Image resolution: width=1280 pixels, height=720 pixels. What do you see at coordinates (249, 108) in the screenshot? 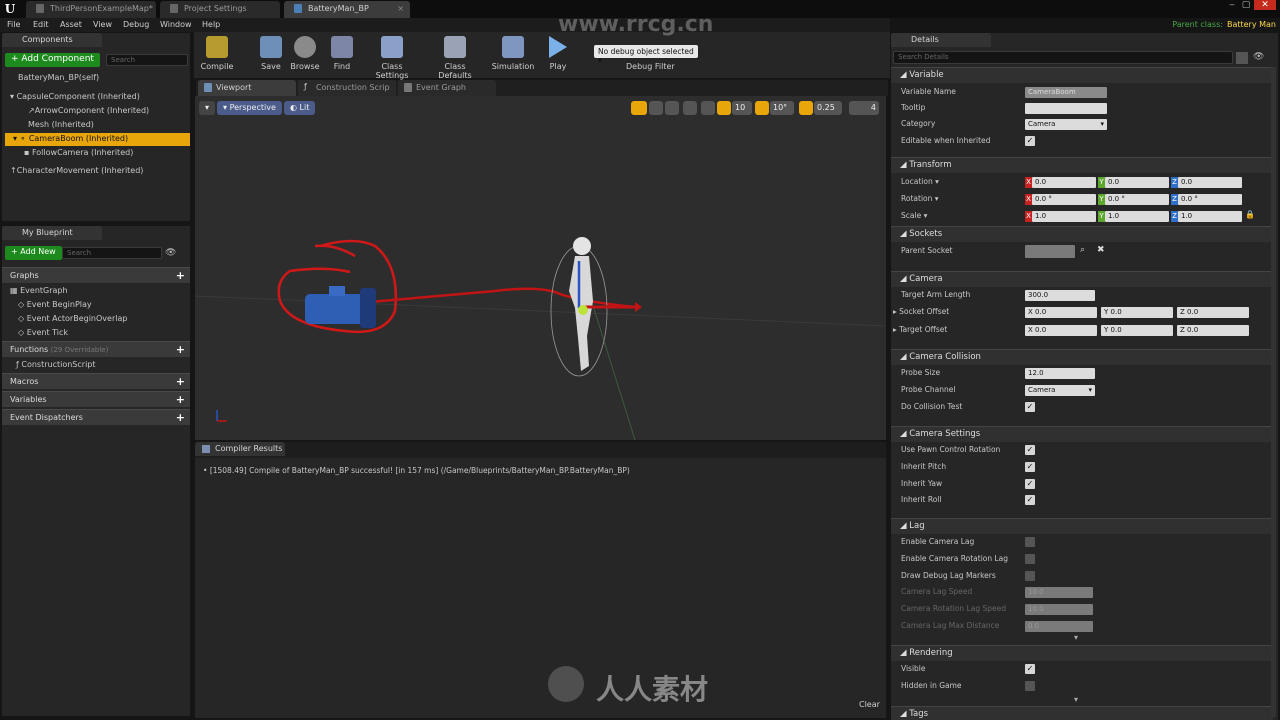
I see `perspective-button: ▾ Perspective` at bounding box center [249, 108].